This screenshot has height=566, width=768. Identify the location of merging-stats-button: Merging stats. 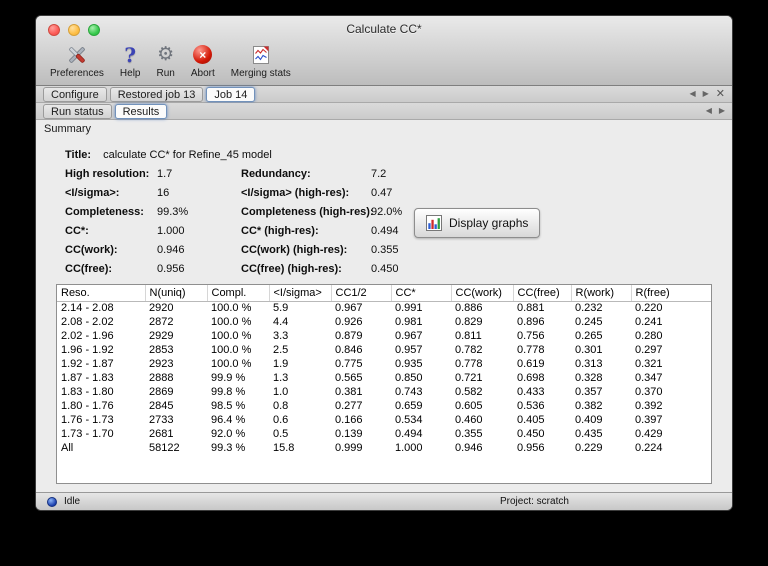
(261, 60).